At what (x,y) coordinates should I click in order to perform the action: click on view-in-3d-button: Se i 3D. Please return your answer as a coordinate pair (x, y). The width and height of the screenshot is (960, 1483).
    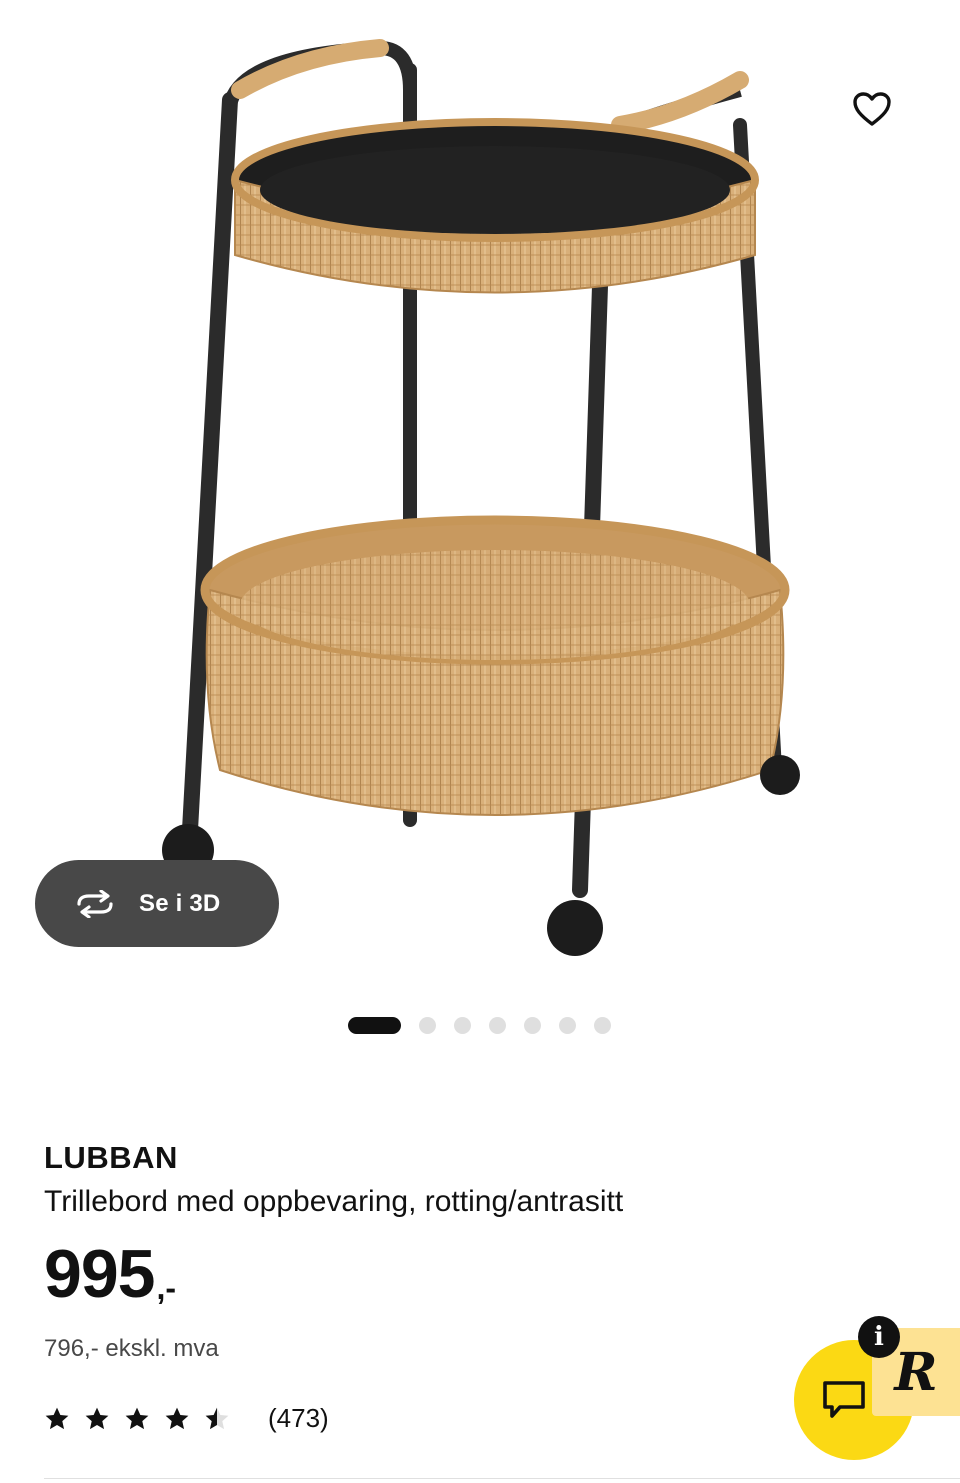
    Looking at the image, I should click on (157, 903).